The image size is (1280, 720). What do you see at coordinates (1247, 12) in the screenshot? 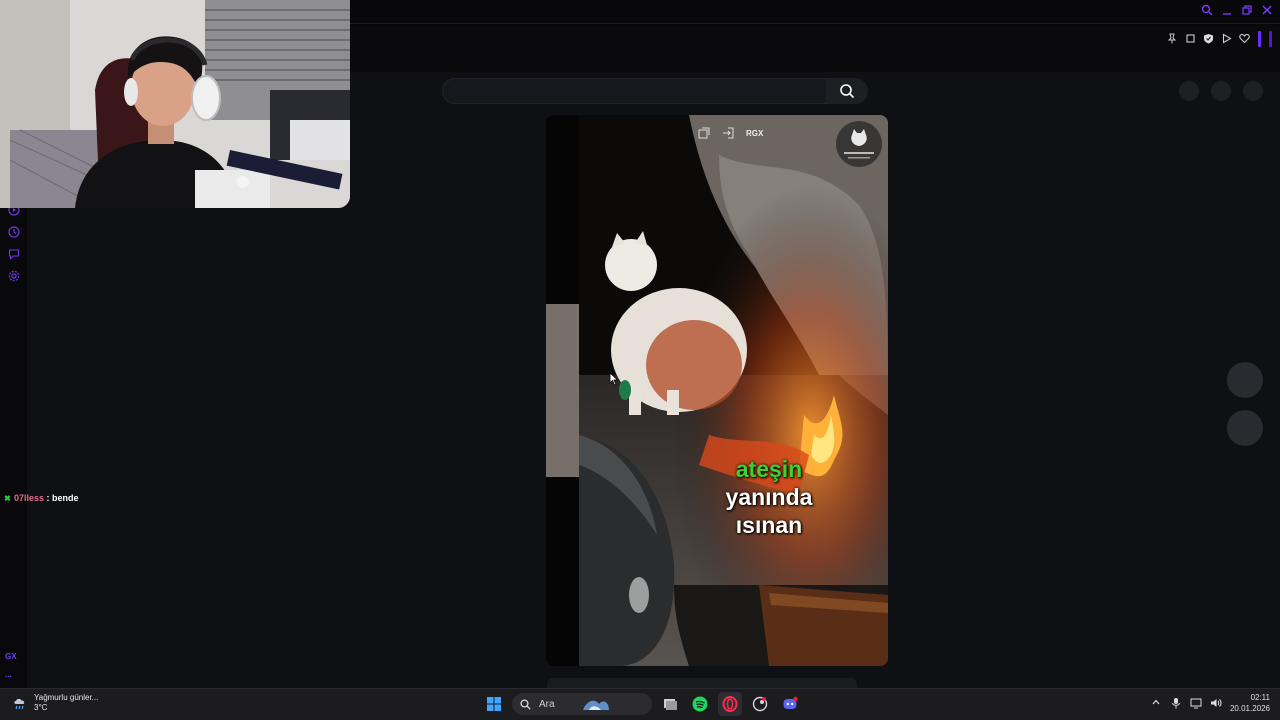
I see `restore-icon` at bounding box center [1247, 12].